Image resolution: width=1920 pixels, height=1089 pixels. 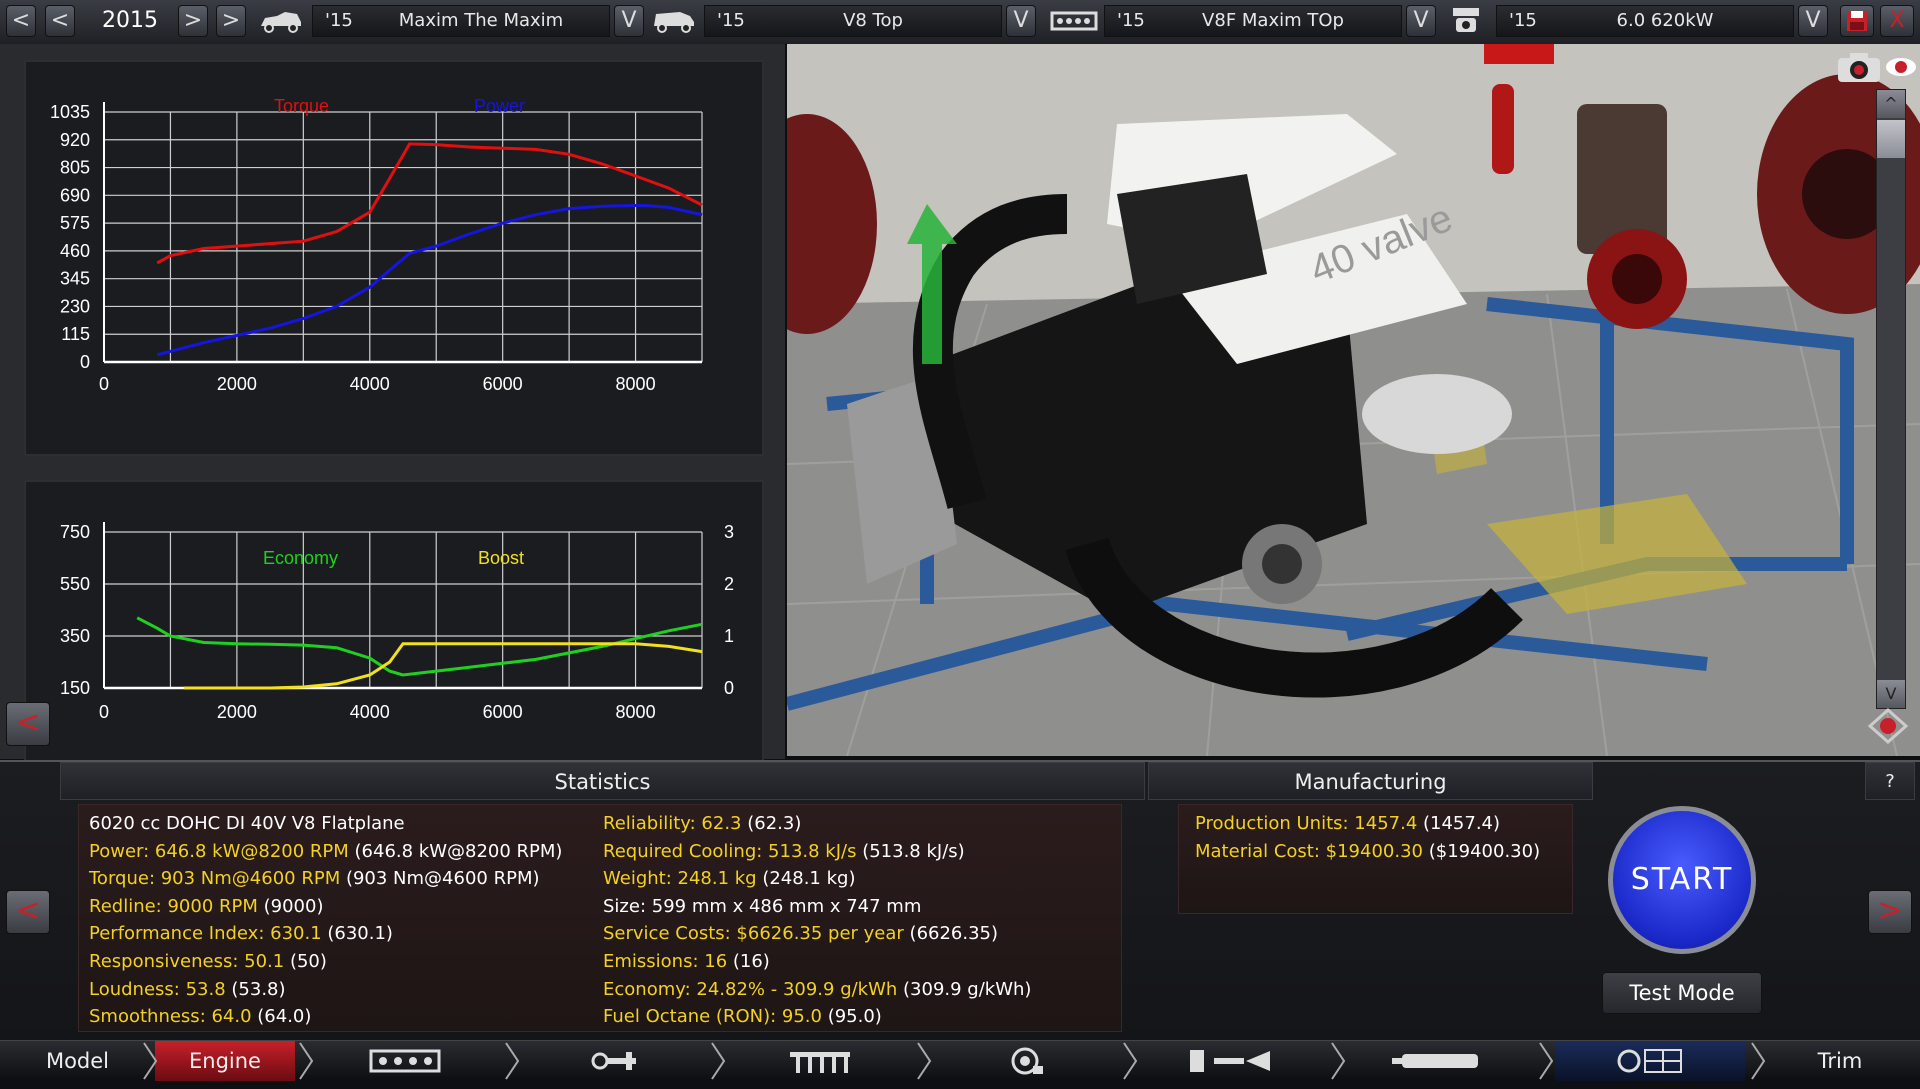 I want to click on close-button: X, so click(x=1897, y=21).